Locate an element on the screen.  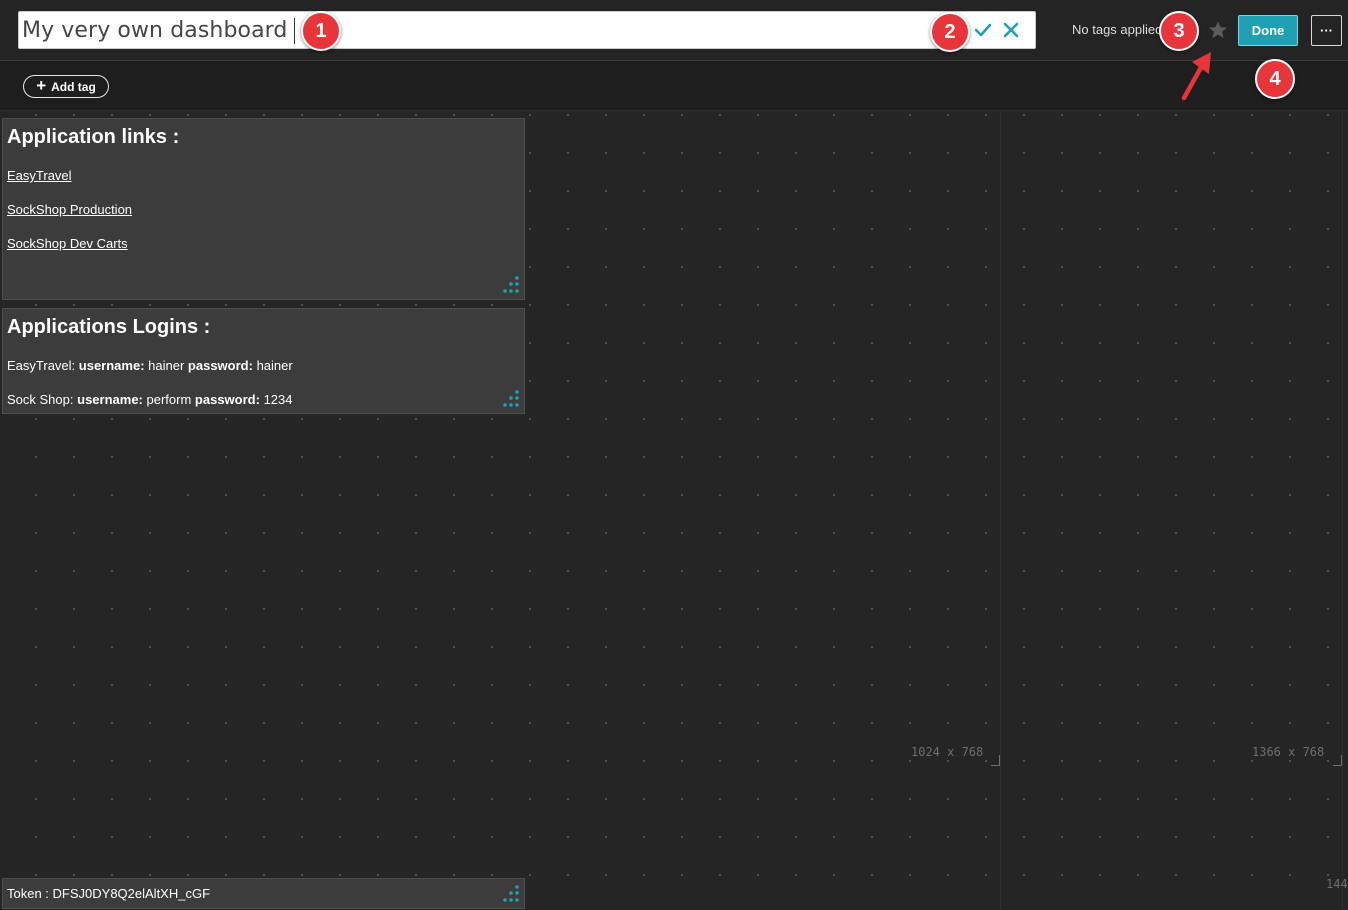
add-tag-button: + Add tag is located at coordinates (66, 86).